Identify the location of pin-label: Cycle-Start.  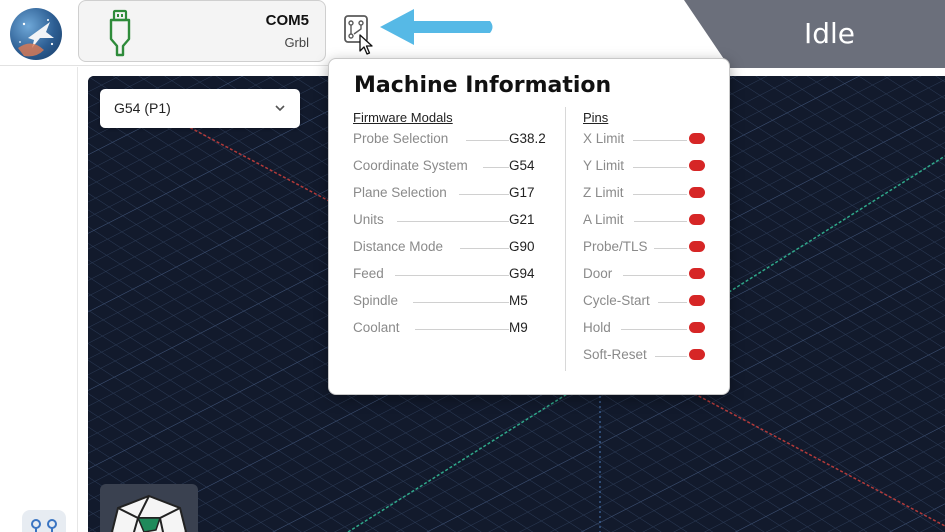
(616, 300).